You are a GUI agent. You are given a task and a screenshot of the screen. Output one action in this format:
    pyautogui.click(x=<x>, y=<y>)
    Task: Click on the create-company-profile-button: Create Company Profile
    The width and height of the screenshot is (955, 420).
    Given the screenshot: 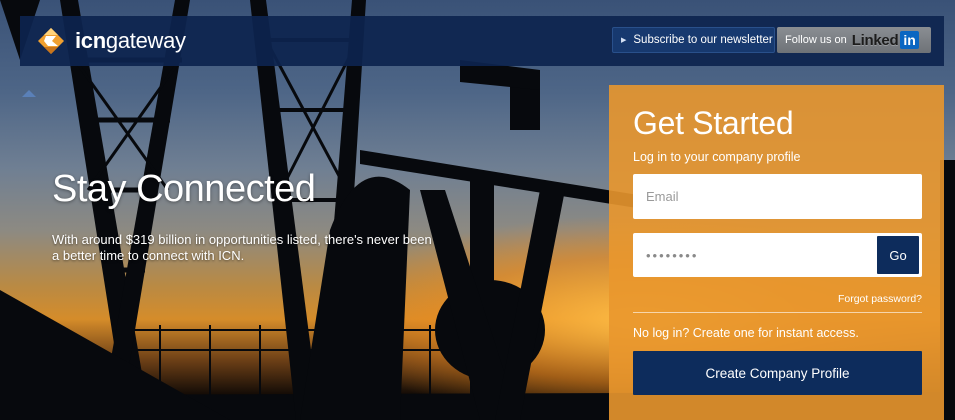 What is the action you would take?
    pyautogui.click(x=777, y=373)
    